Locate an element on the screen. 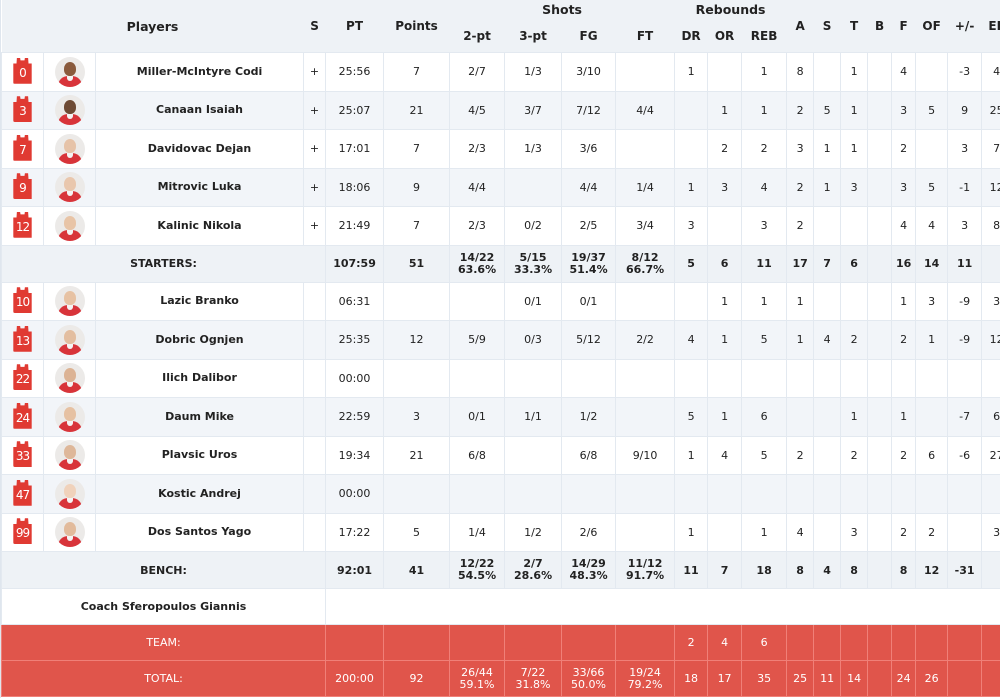 This screenshot has height=698, width=1000. stat-or: 3 is located at coordinates (725, 187).